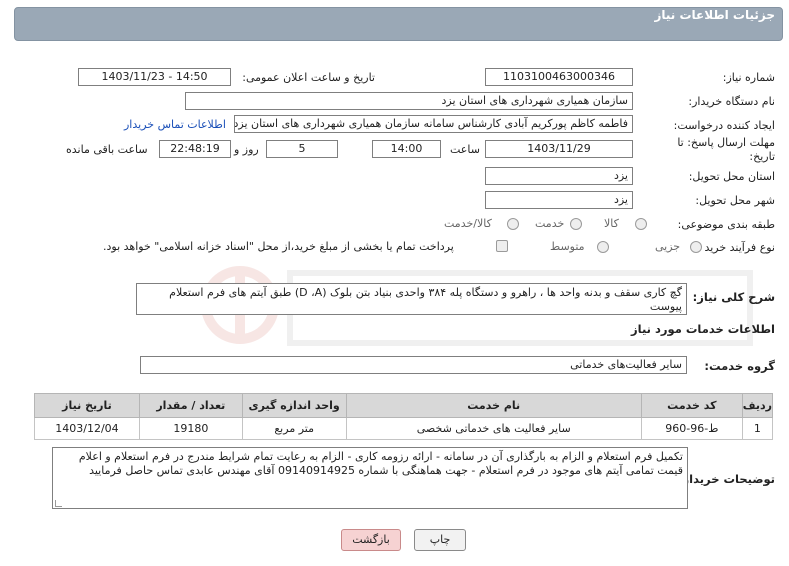 This screenshot has width=789, height=566. What do you see at coordinates (371, 540) in the screenshot?
I see `back-button: بازگشت` at bounding box center [371, 540].